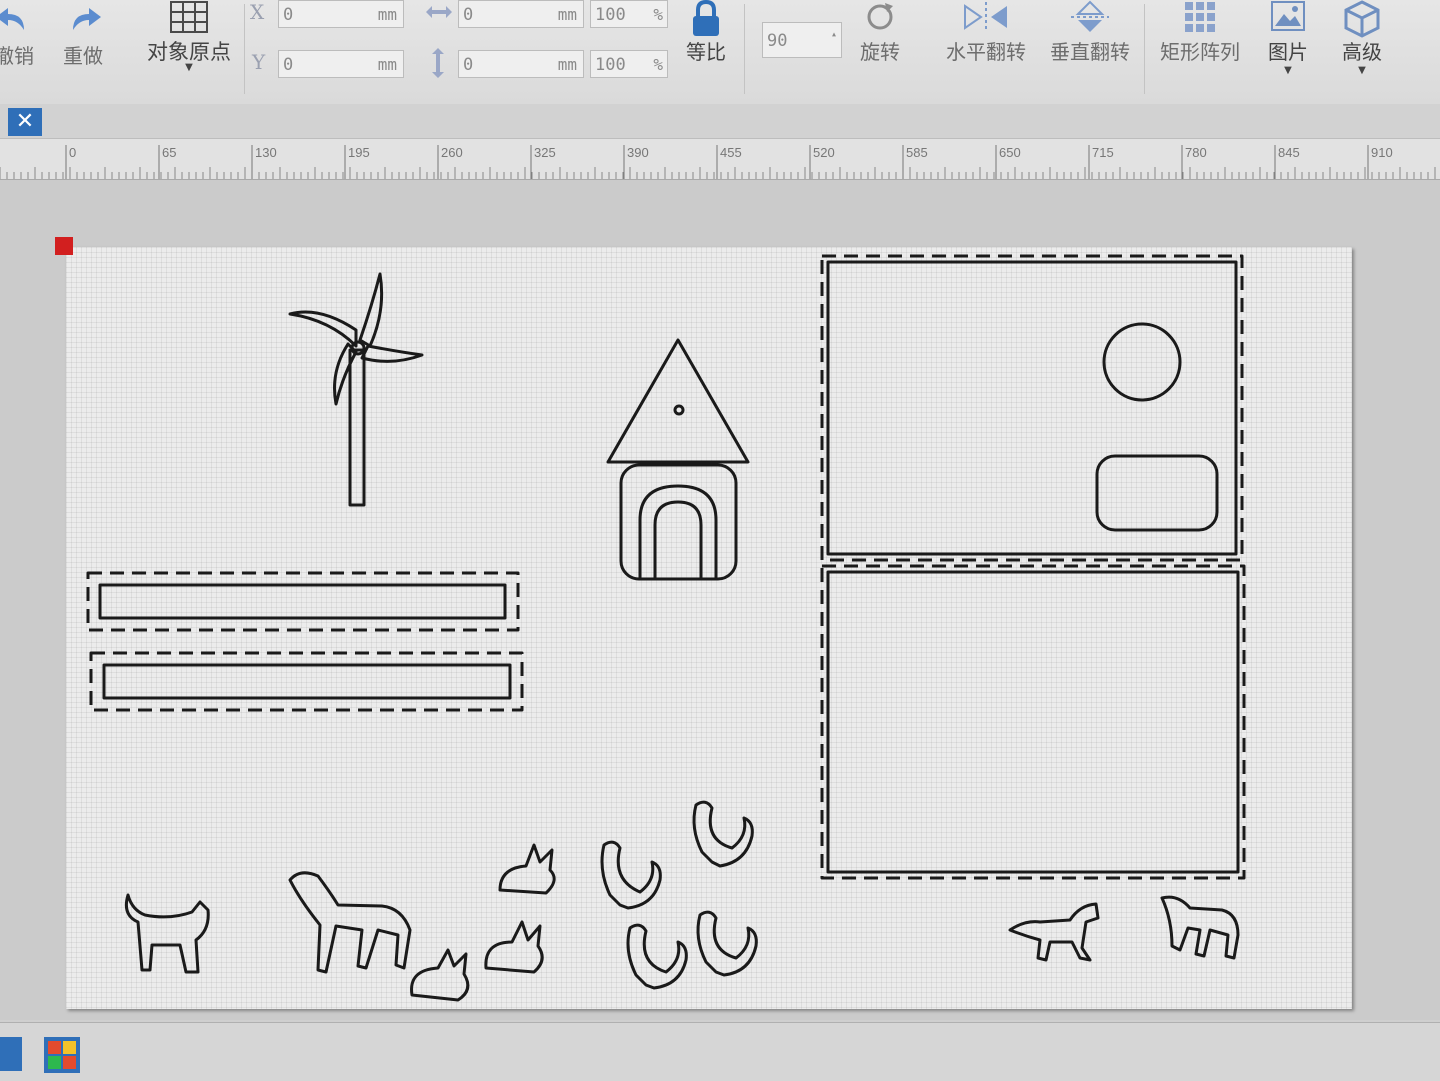 The image size is (1440, 1081). I want to click on house-shape, so click(678, 459).